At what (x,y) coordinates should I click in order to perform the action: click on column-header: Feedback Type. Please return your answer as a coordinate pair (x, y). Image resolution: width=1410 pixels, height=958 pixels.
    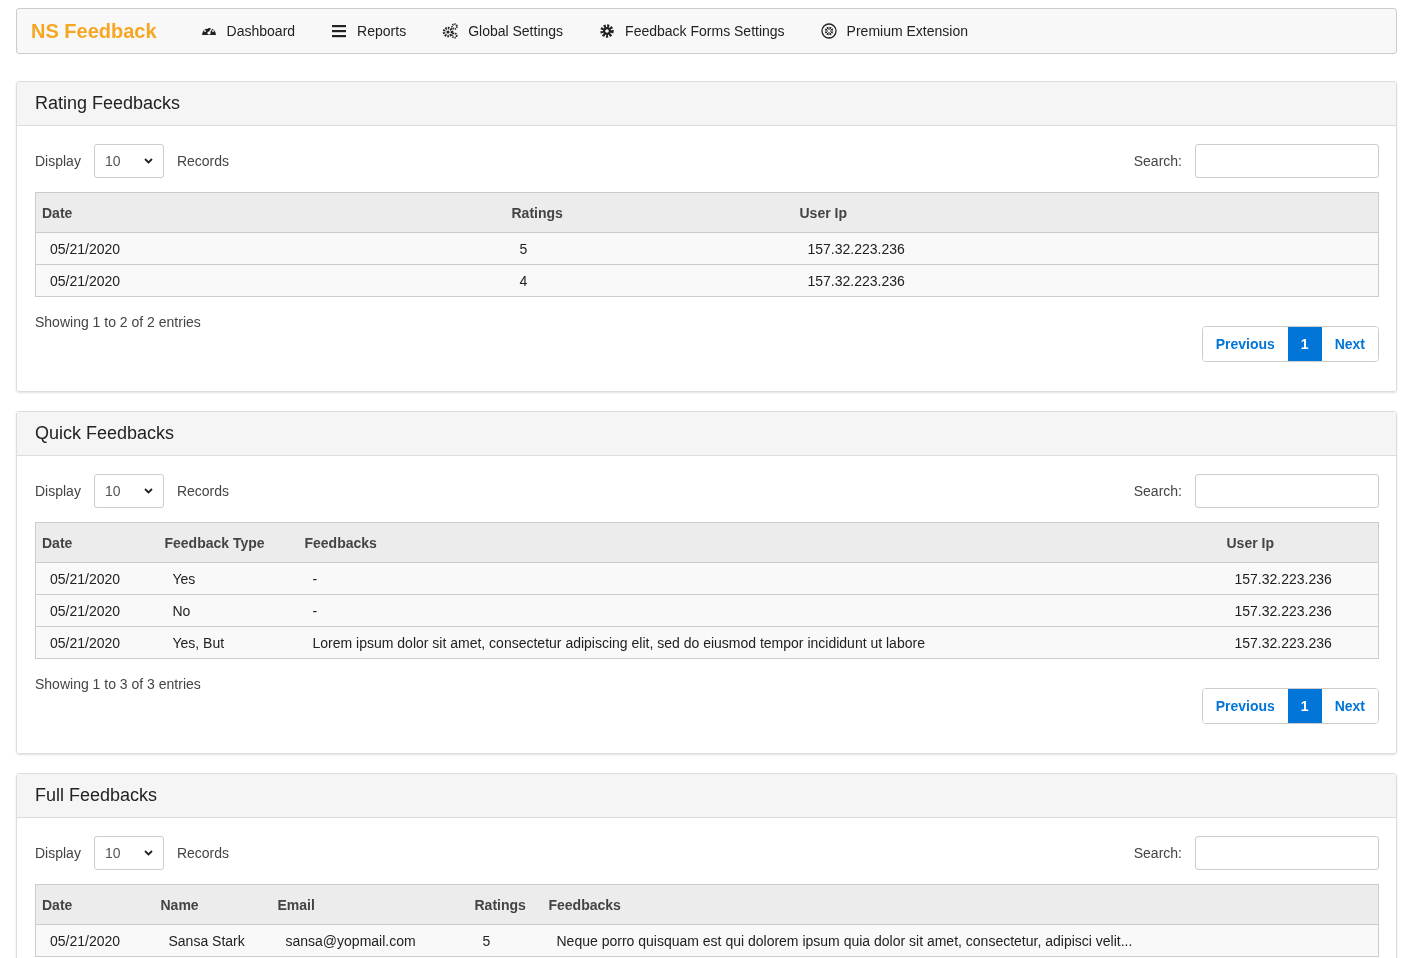
    Looking at the image, I should click on (228, 542).